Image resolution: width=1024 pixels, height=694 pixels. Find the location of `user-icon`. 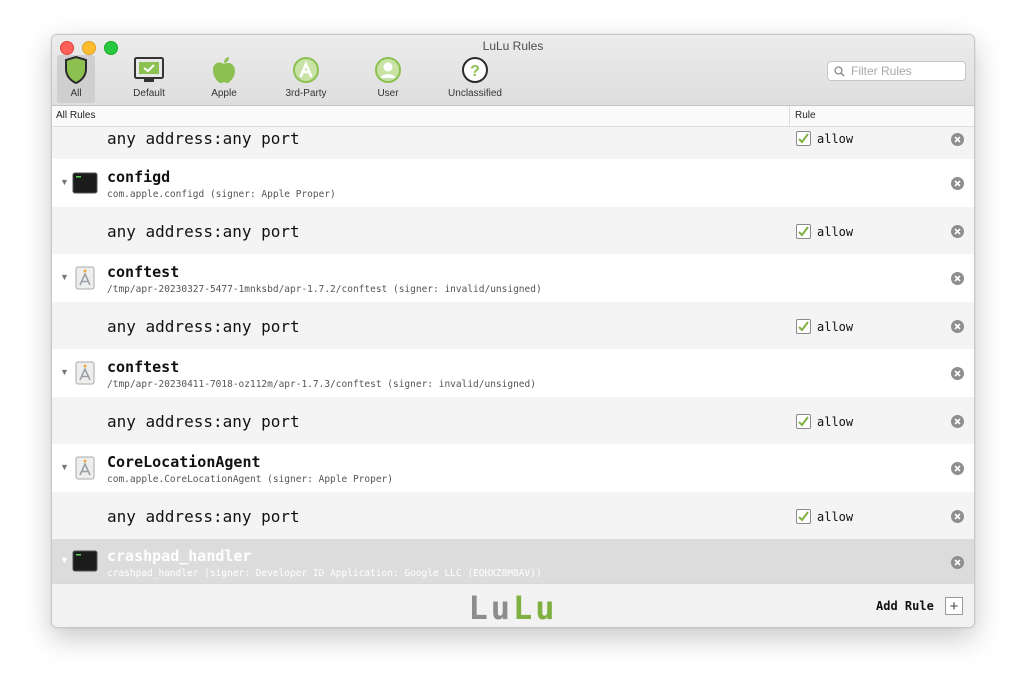

user-icon is located at coordinates (388, 70).